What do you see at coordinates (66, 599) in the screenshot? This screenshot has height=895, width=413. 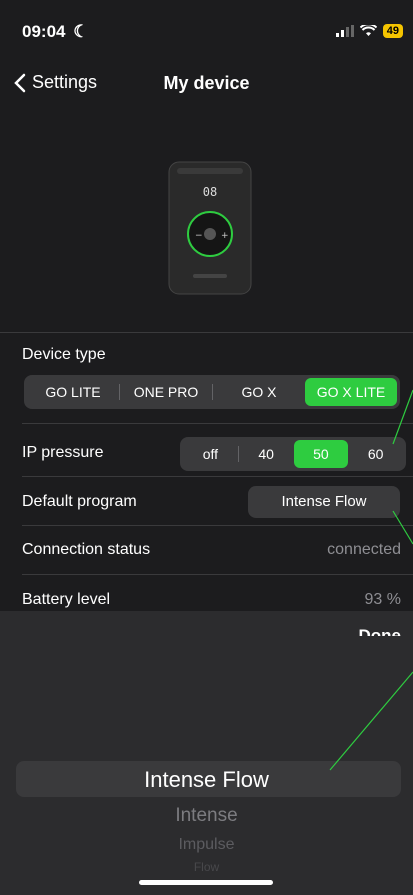 I see `battery-level-label: Battery level` at bounding box center [66, 599].